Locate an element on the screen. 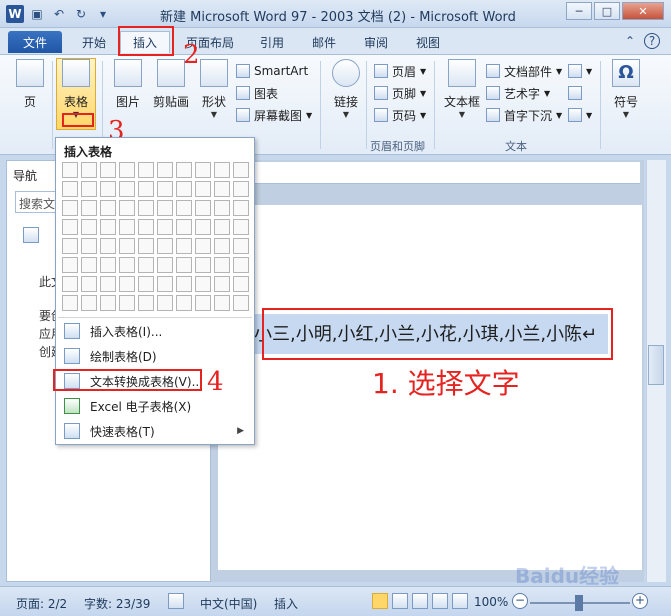 The width and height of the screenshot is (671, 616). link-button: 链接 ▼ is located at coordinates (346, 94).